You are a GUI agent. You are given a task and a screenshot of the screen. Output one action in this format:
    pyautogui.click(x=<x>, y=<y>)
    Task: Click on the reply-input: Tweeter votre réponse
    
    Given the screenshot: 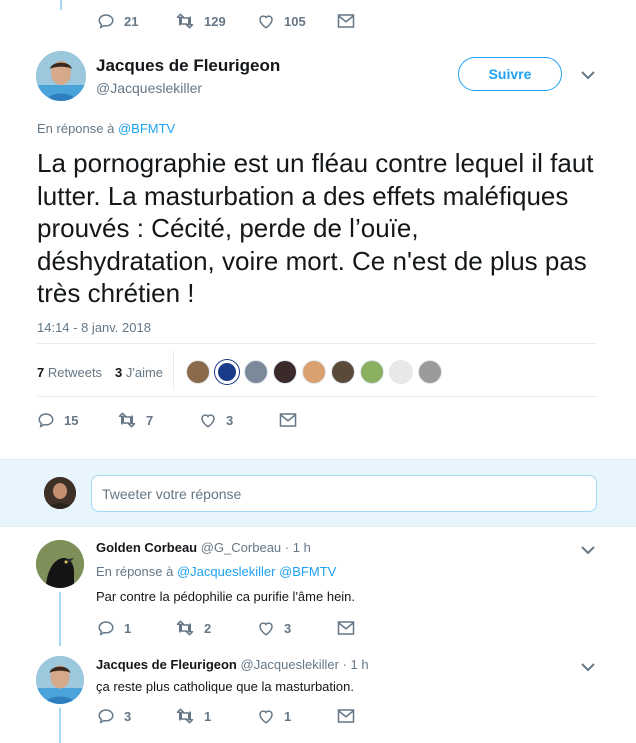 What is the action you would take?
    pyautogui.click(x=344, y=493)
    